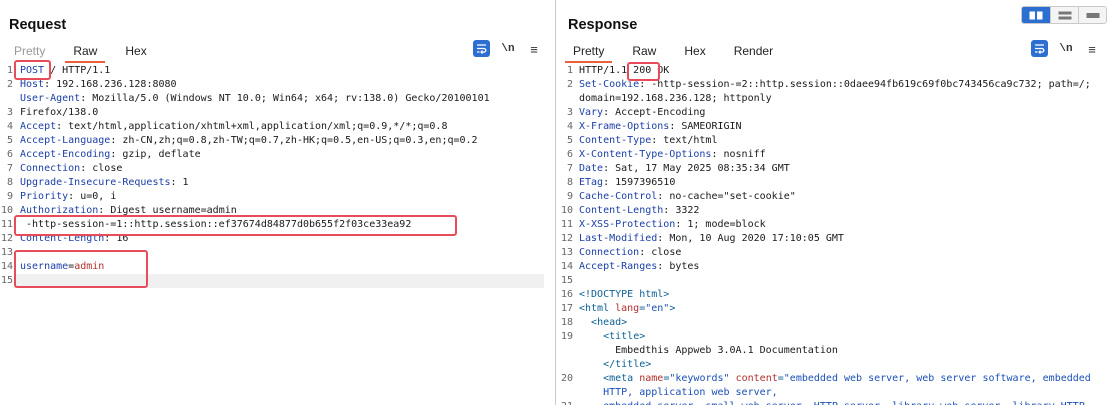 This screenshot has height=405, width=1114. I want to click on line-number: 15, so click(566, 280).